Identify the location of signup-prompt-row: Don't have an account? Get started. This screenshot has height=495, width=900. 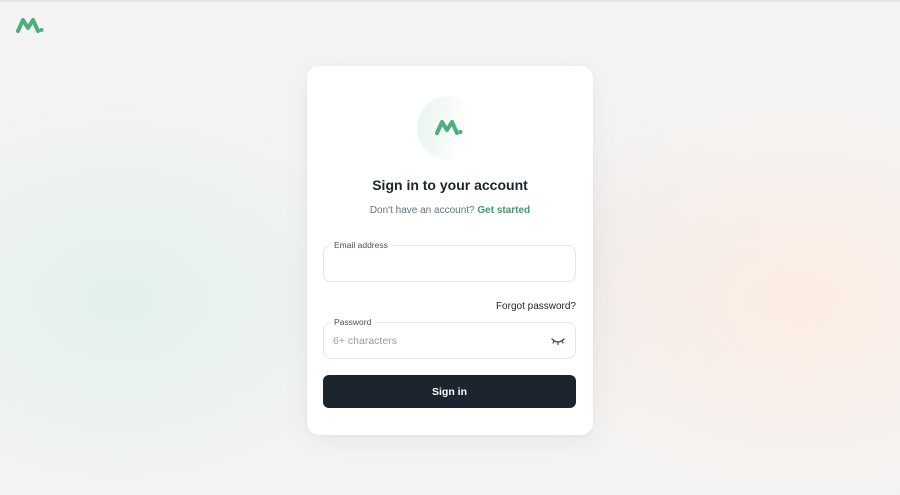
(450, 210).